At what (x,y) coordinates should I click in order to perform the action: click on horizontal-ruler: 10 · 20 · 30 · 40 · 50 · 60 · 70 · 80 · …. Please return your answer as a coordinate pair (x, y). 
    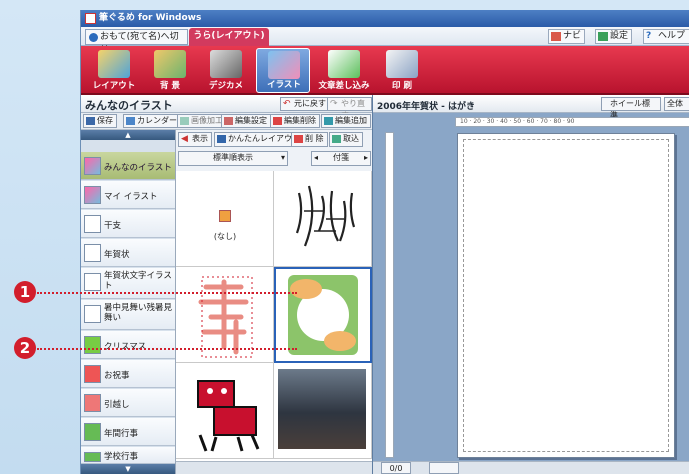
    Looking at the image, I should click on (572, 122).